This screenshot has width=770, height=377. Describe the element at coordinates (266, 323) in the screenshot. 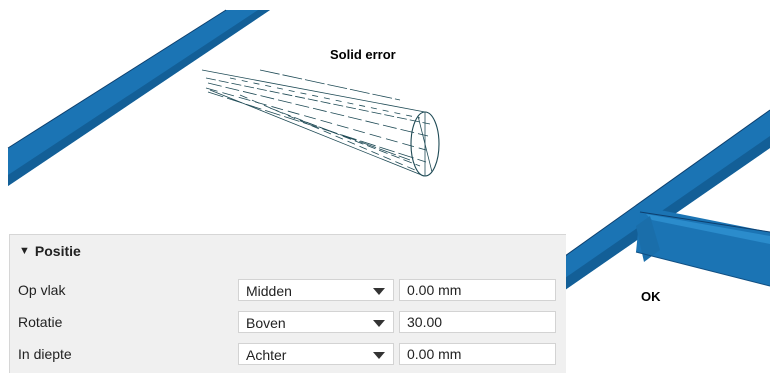

I see `select-value: Boven` at that location.